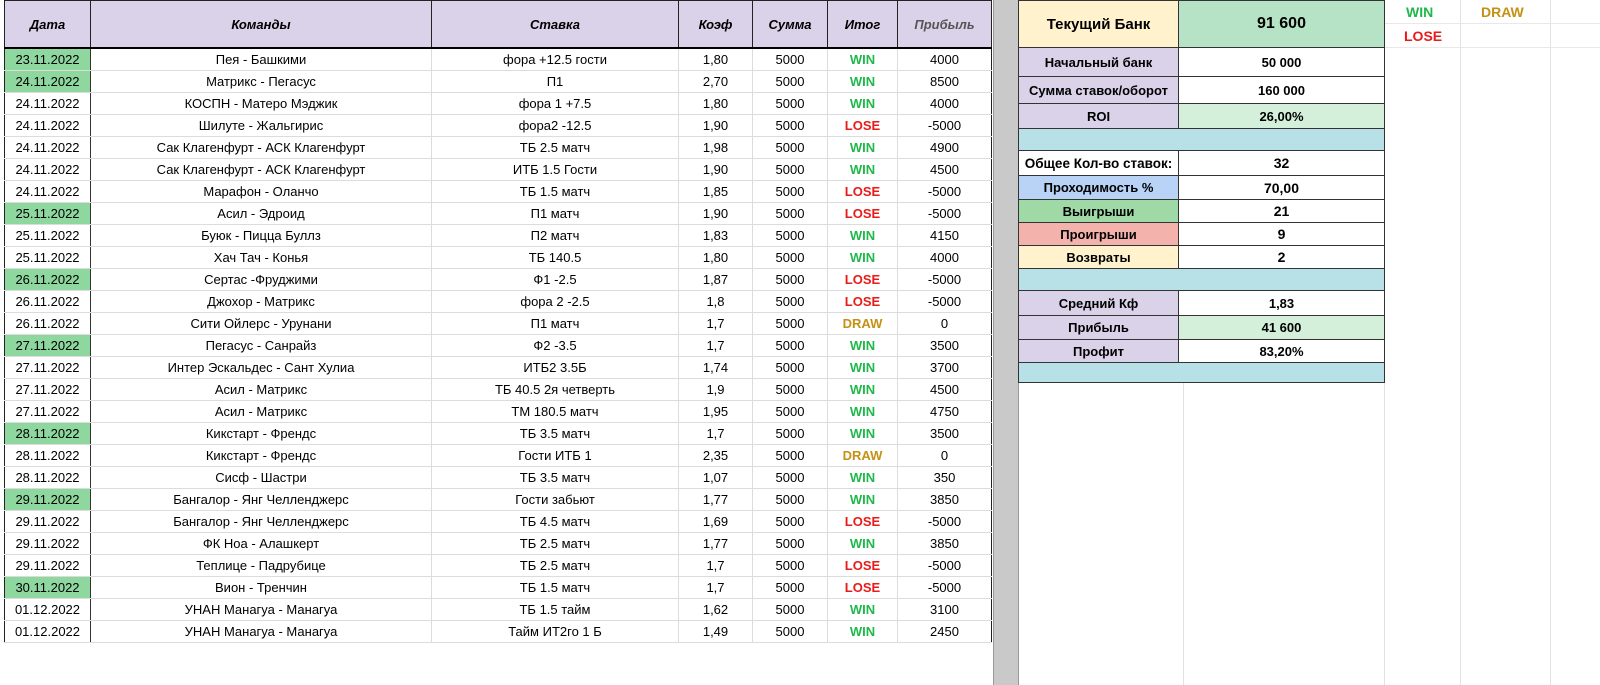 Image resolution: width=1600 pixels, height=685 pixels. What do you see at coordinates (261, 235) in the screenshot?
I see `teams-cell: Буюк - Пицца Буллз` at bounding box center [261, 235].